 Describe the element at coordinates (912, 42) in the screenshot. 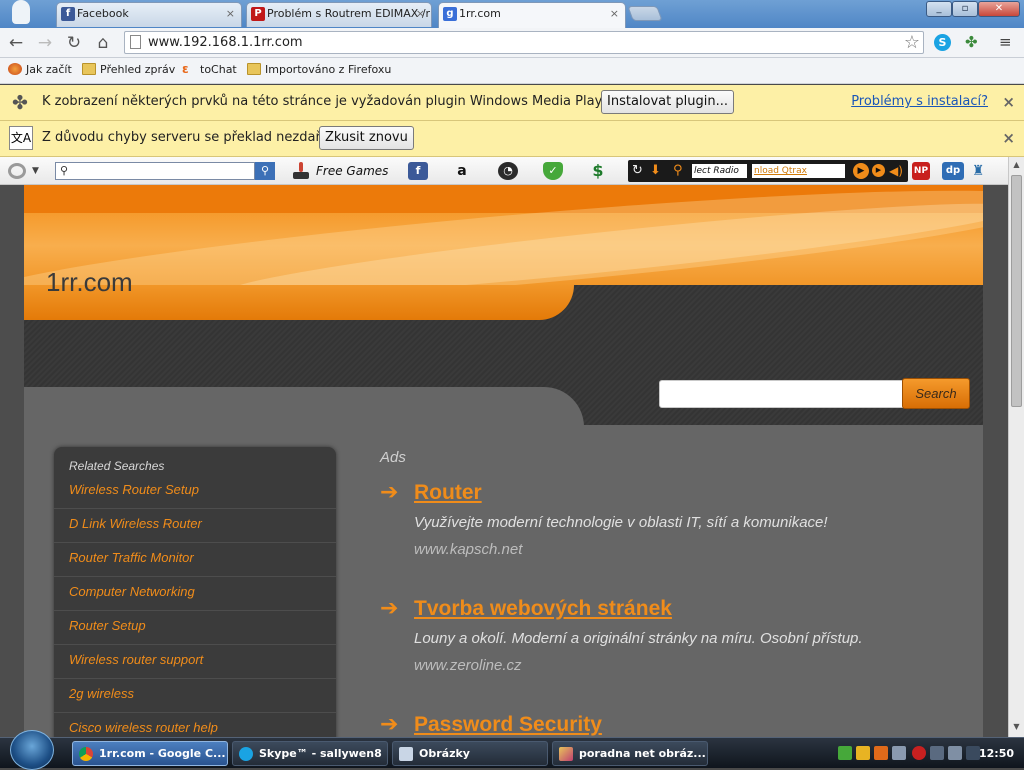

I see `bookmark-star-icon: ☆` at that location.